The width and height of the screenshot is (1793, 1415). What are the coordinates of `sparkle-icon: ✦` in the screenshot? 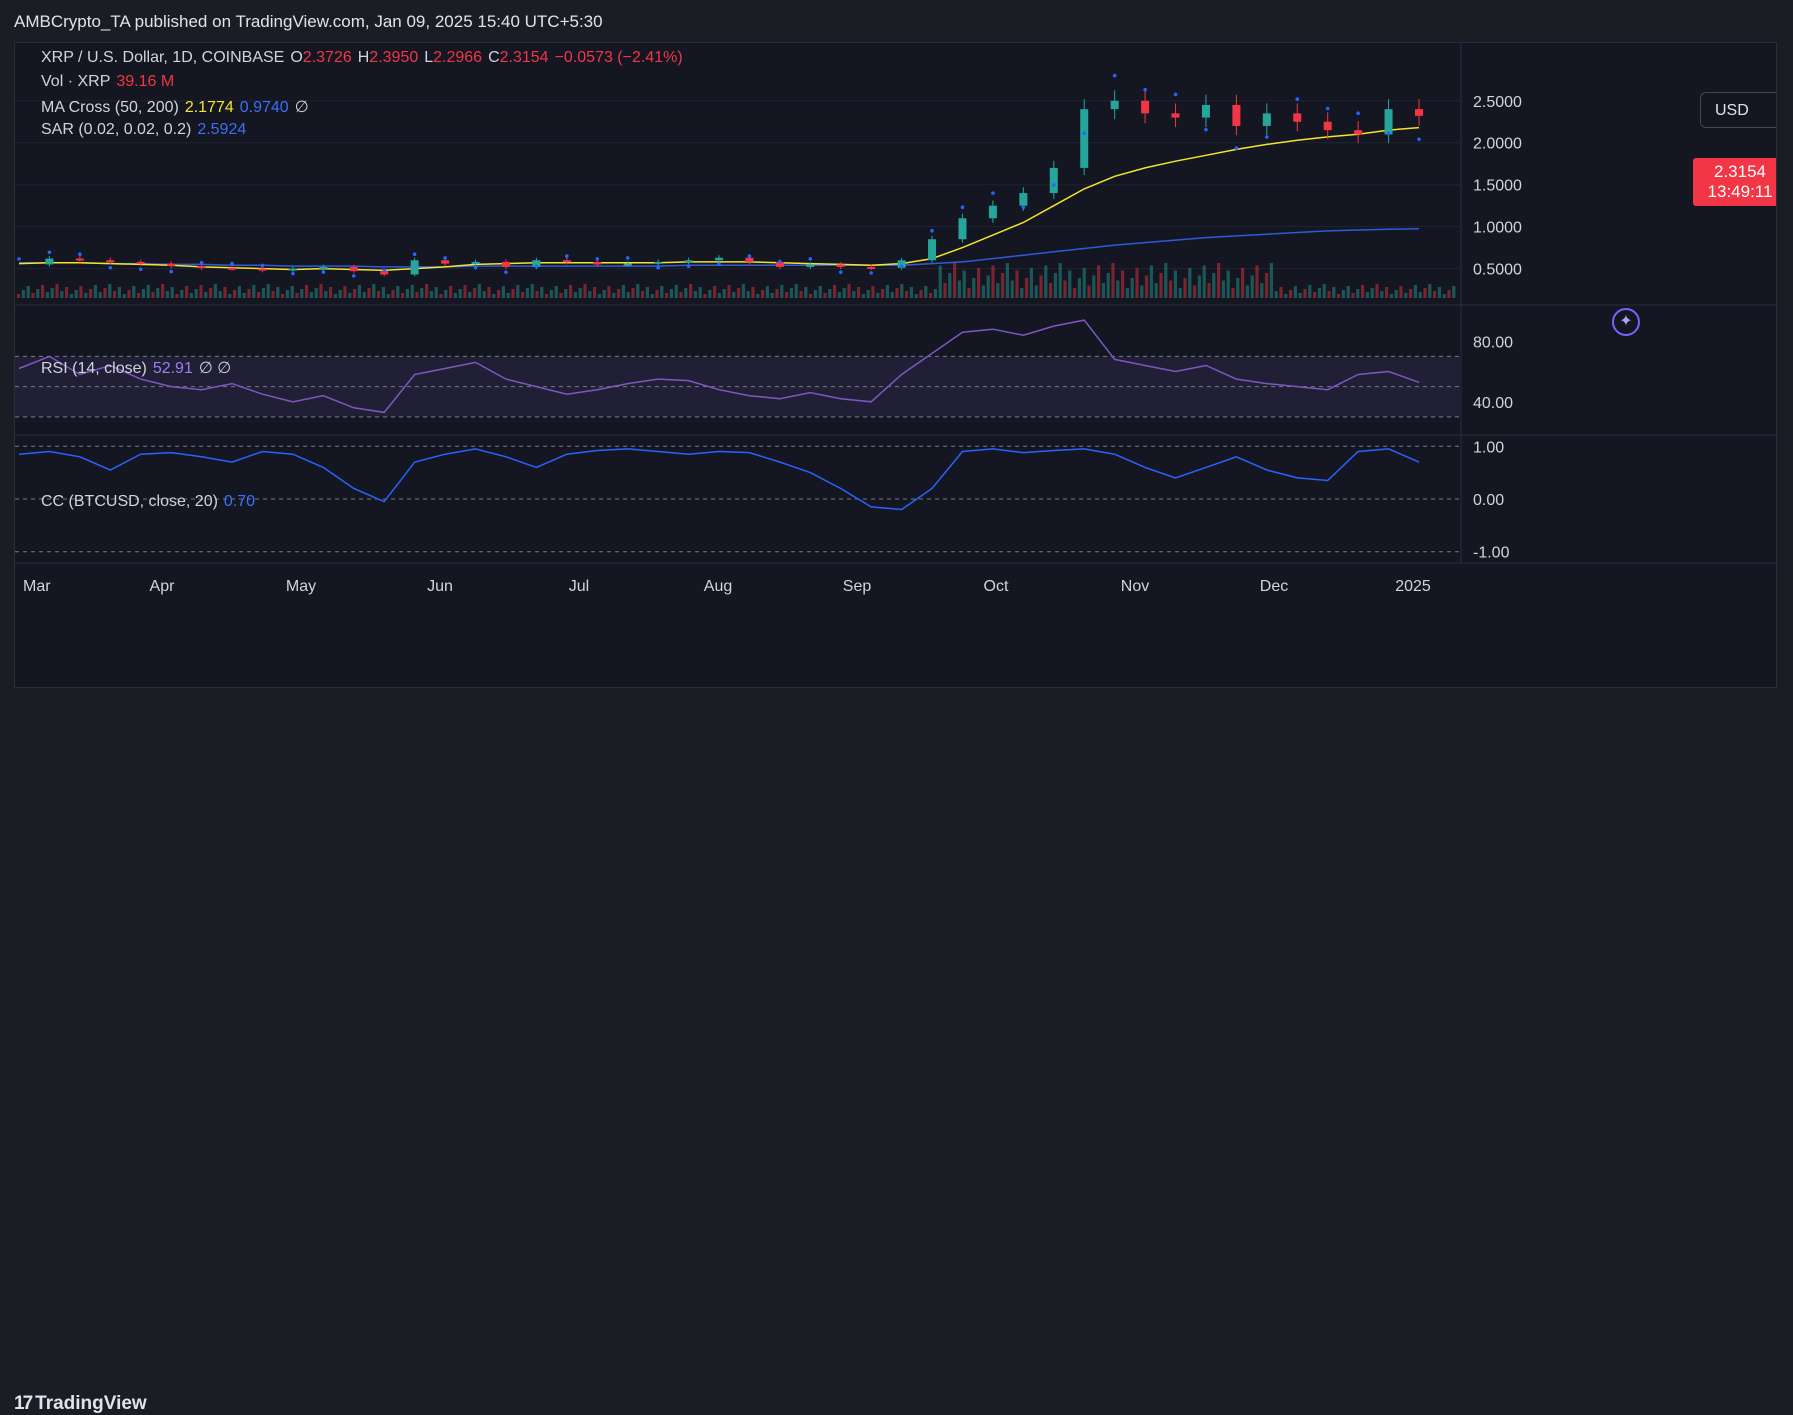 It's located at (1626, 322).